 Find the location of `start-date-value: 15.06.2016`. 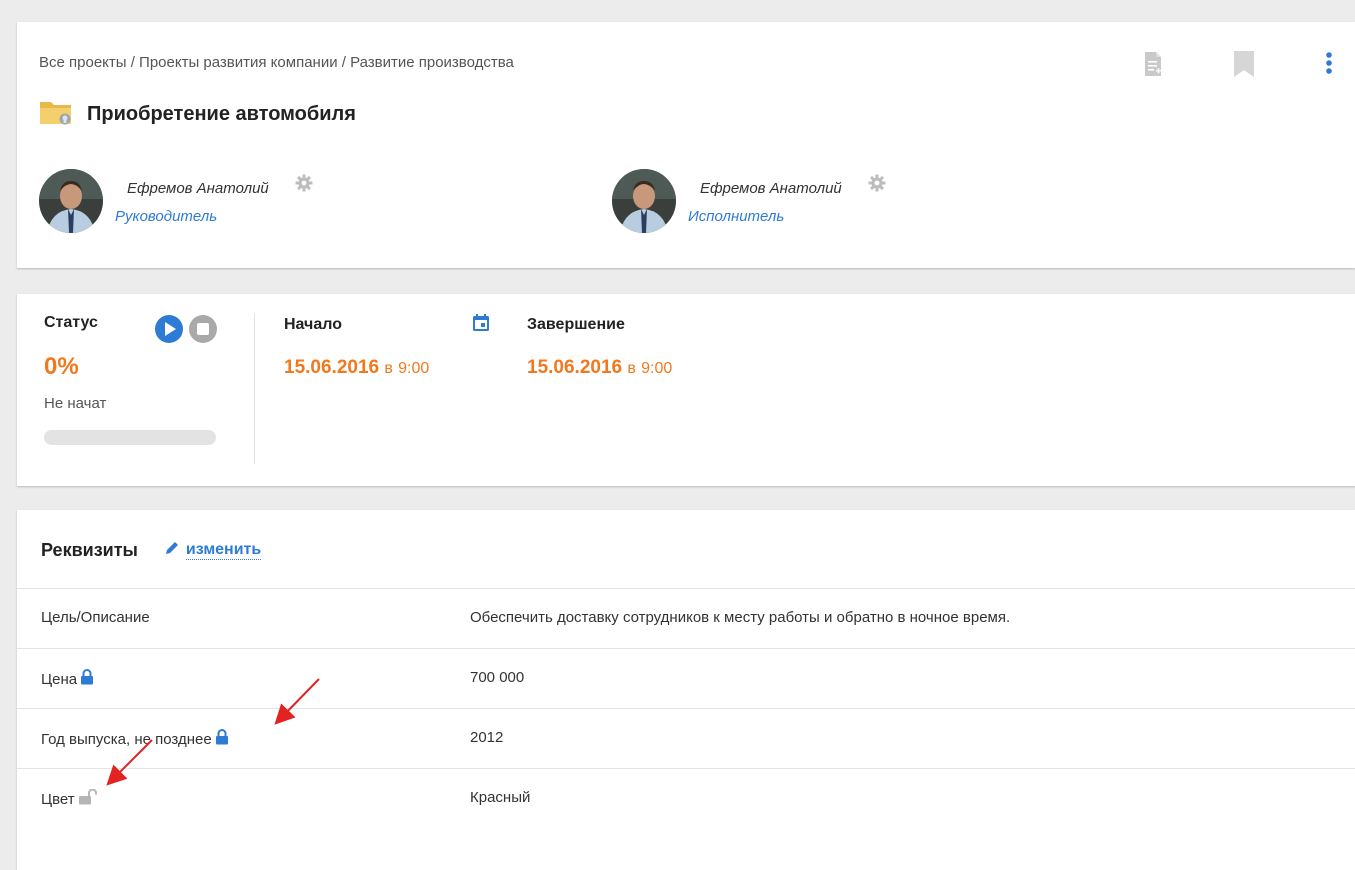

start-date-value: 15.06.2016 is located at coordinates (332, 367).